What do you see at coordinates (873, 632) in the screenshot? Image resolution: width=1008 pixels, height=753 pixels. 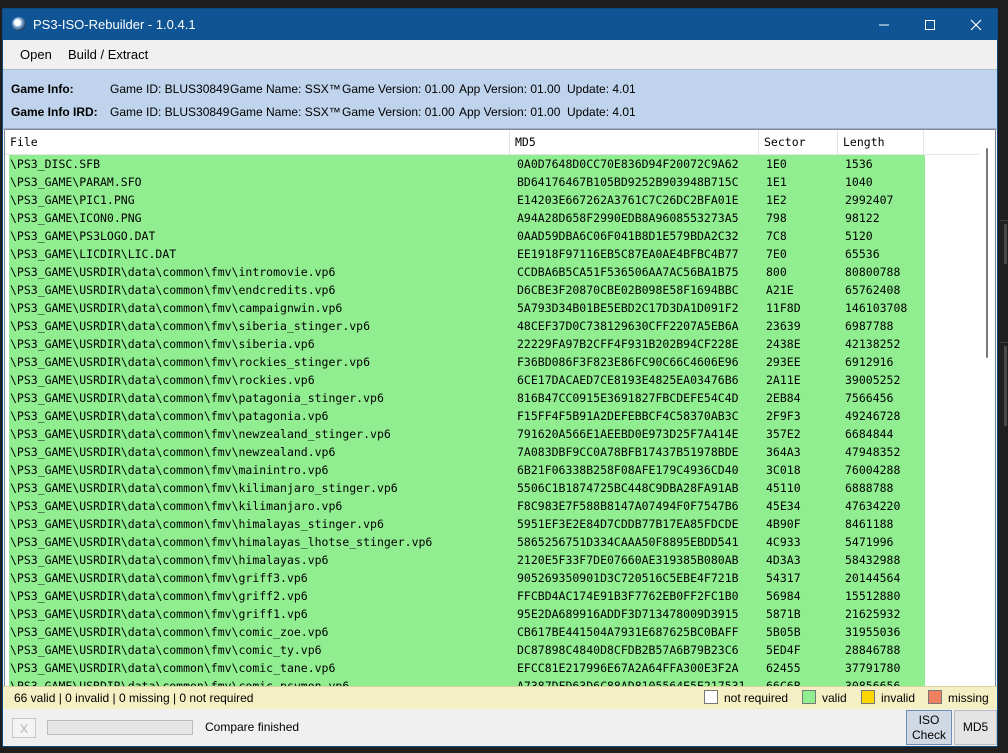 I see `cell-length: 31955036` at bounding box center [873, 632].